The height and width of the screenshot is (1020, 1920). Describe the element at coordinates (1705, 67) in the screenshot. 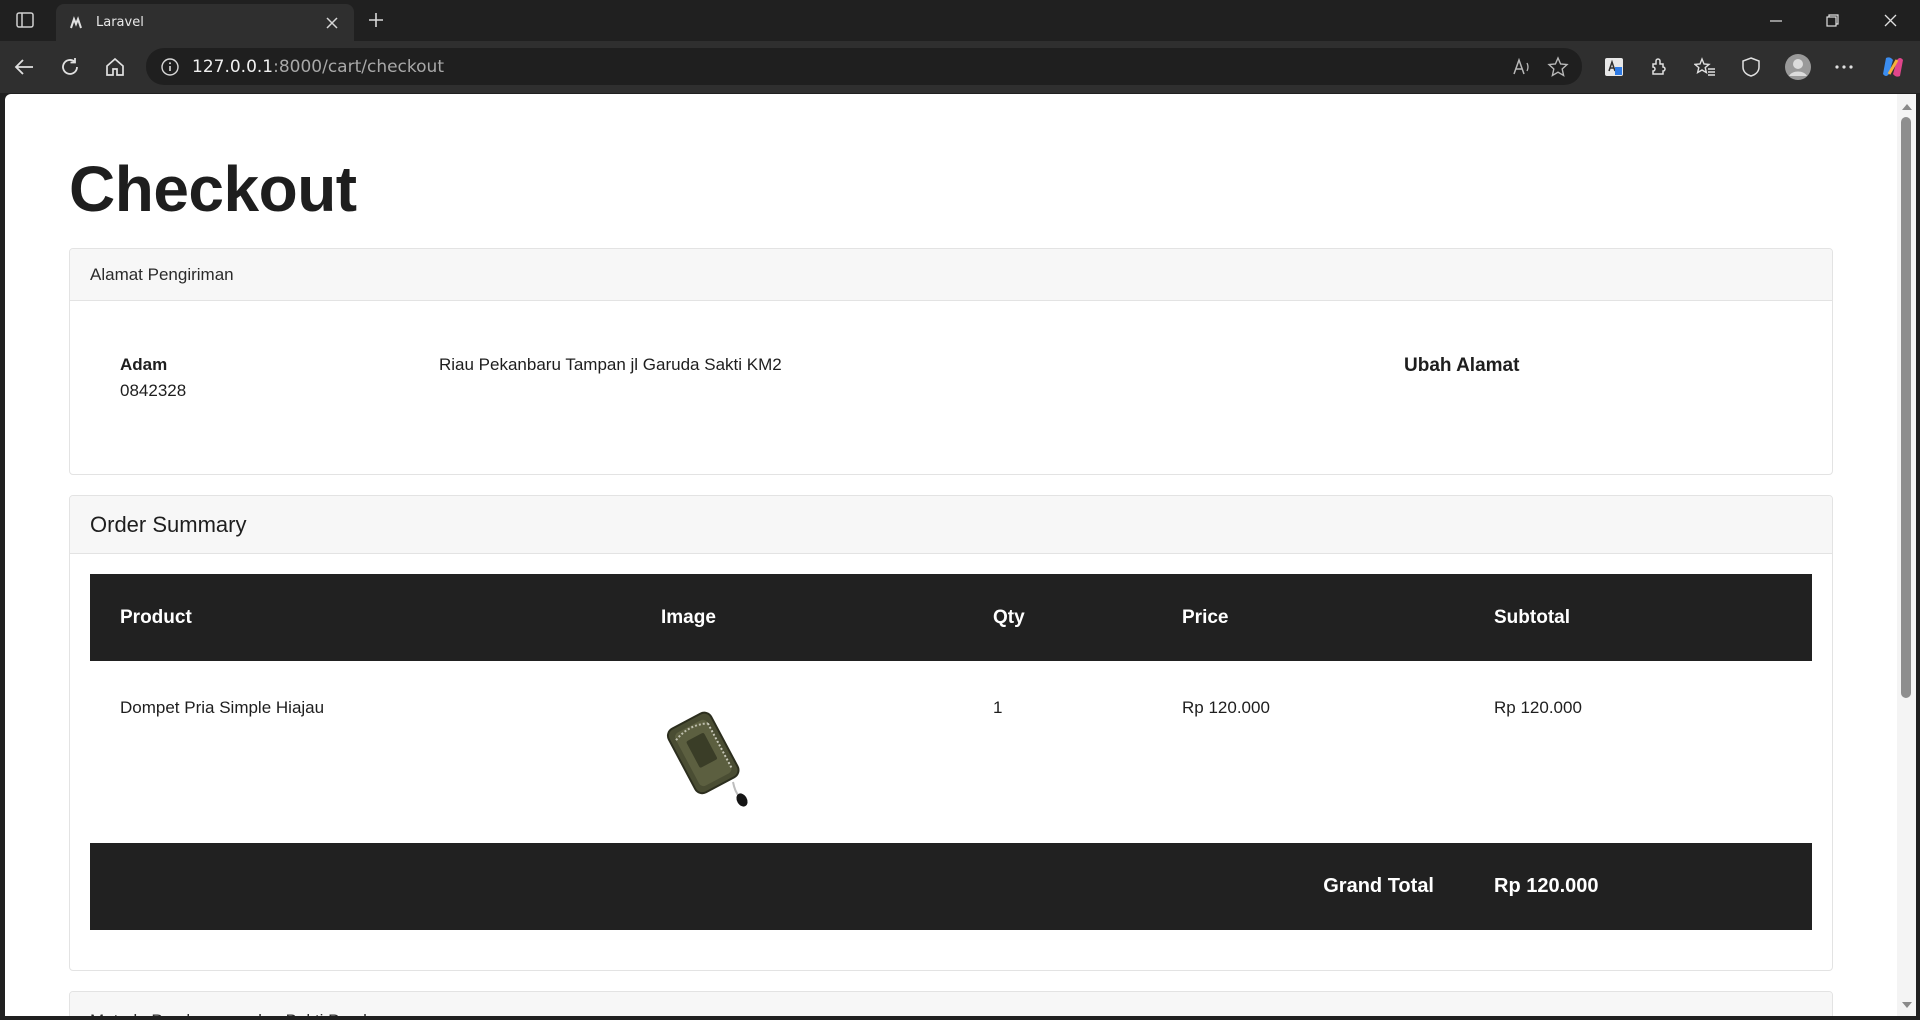

I see `favorites-icon` at that location.